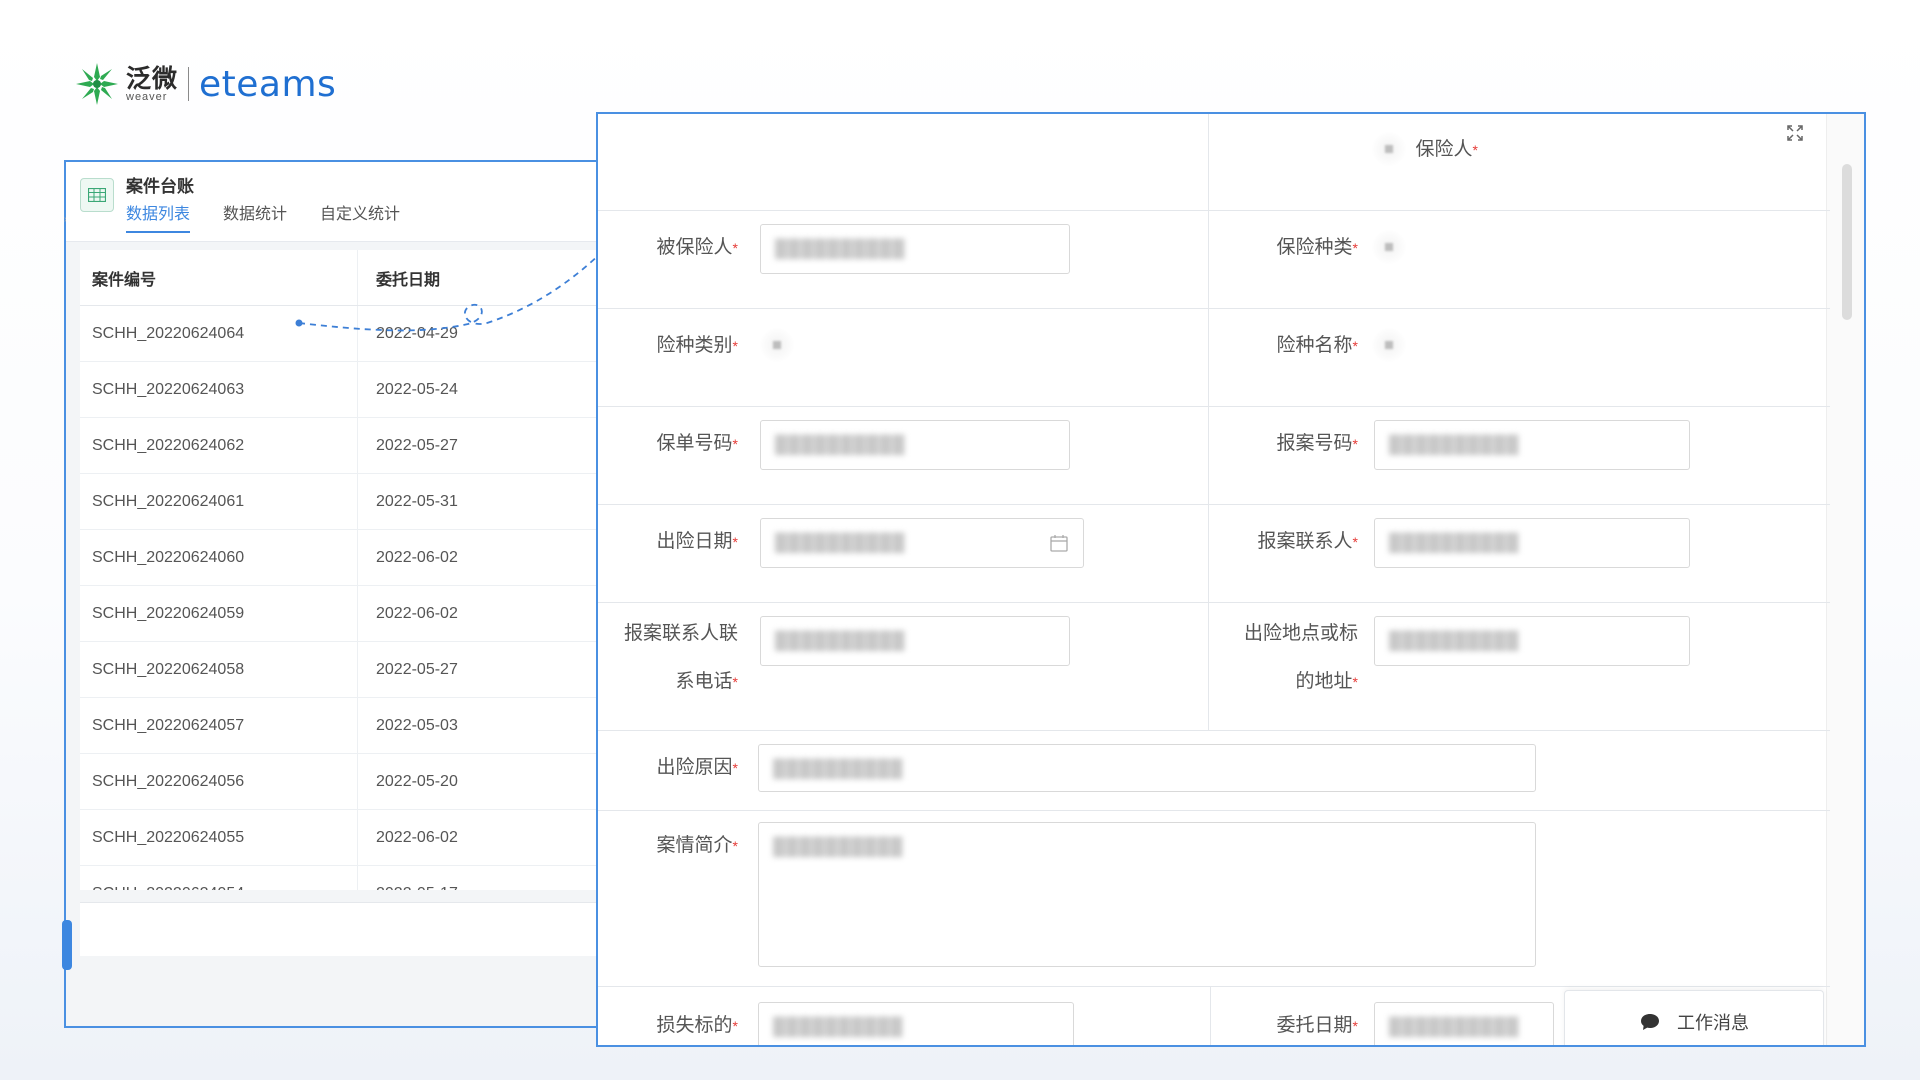 Image resolution: width=1920 pixels, height=1080 pixels. Describe the element at coordinates (482, 878) in the screenshot. I see `entrust-date-cell: 2022-05-17` at that location.